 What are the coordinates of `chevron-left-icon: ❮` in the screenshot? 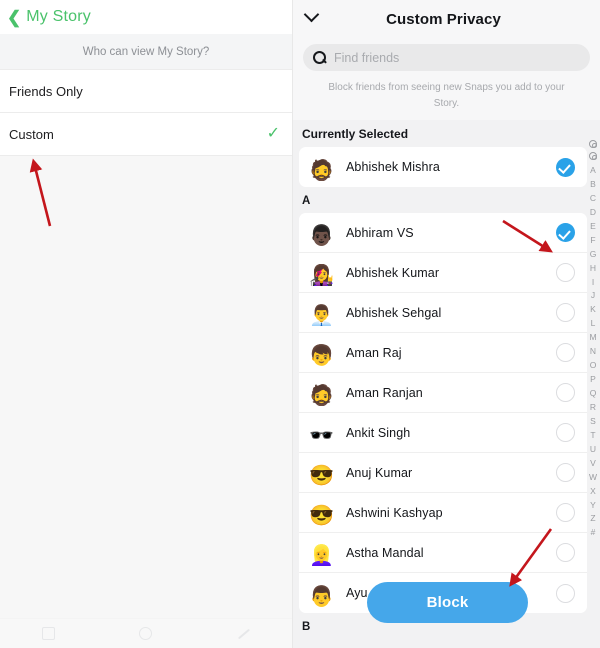 It's located at (14, 17).